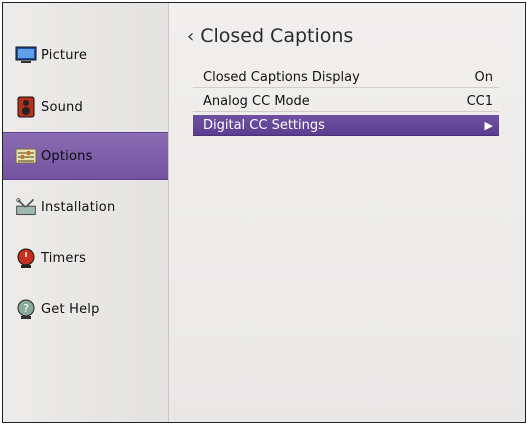  I want to click on sidebar-item-label: Sound, so click(62, 107).